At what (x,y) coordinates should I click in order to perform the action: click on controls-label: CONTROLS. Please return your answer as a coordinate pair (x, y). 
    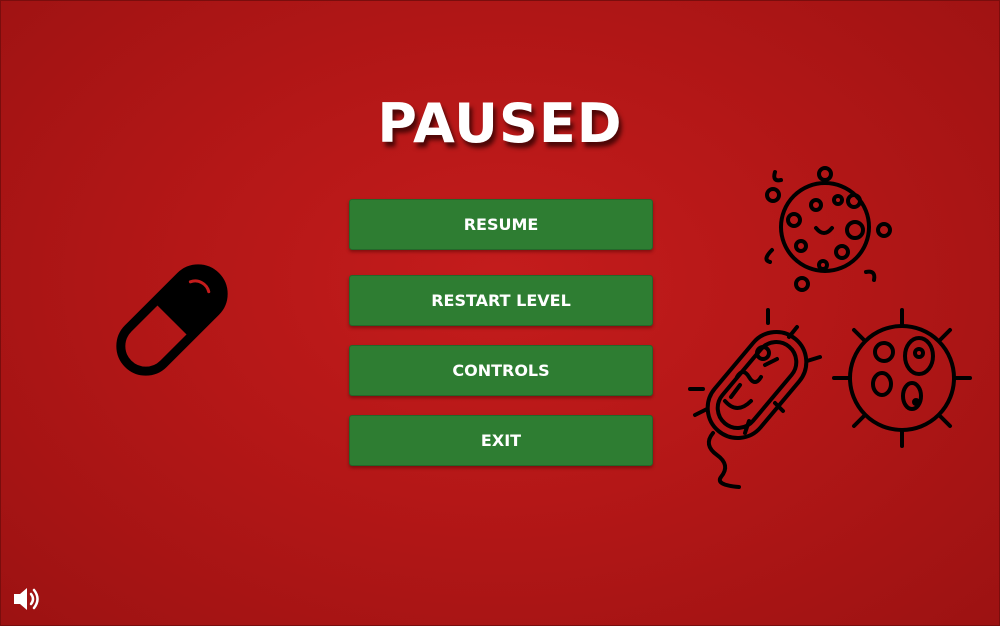
    Looking at the image, I should click on (501, 370).